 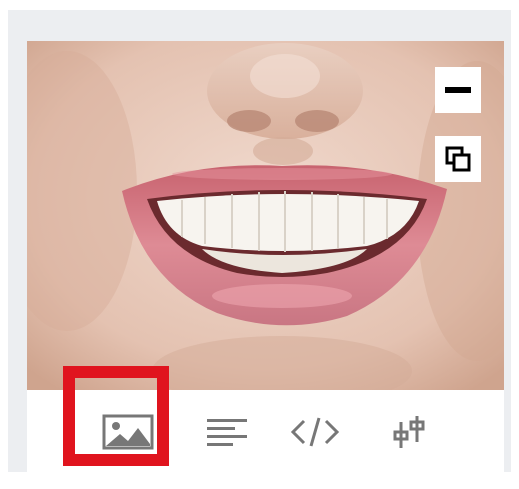 I want to click on settings-tool-button, so click(x=409, y=431).